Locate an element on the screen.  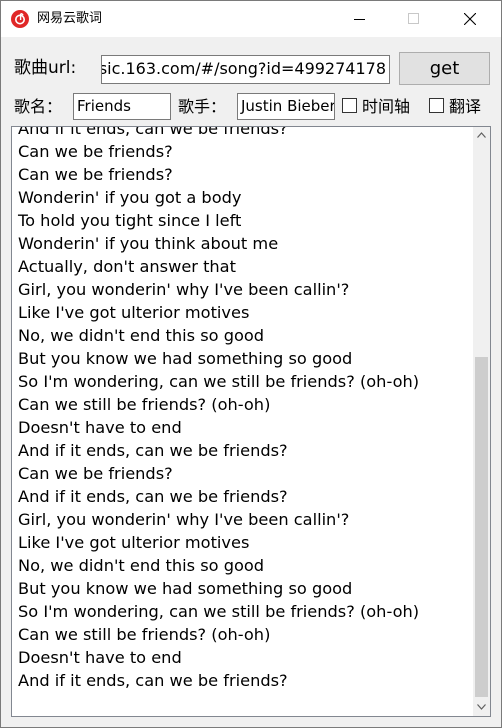
minimize-button is located at coordinates (360, 19).